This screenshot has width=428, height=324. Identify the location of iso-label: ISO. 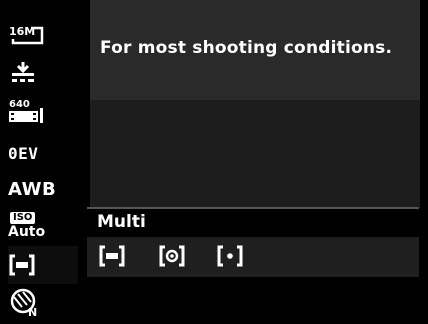
(23, 218).